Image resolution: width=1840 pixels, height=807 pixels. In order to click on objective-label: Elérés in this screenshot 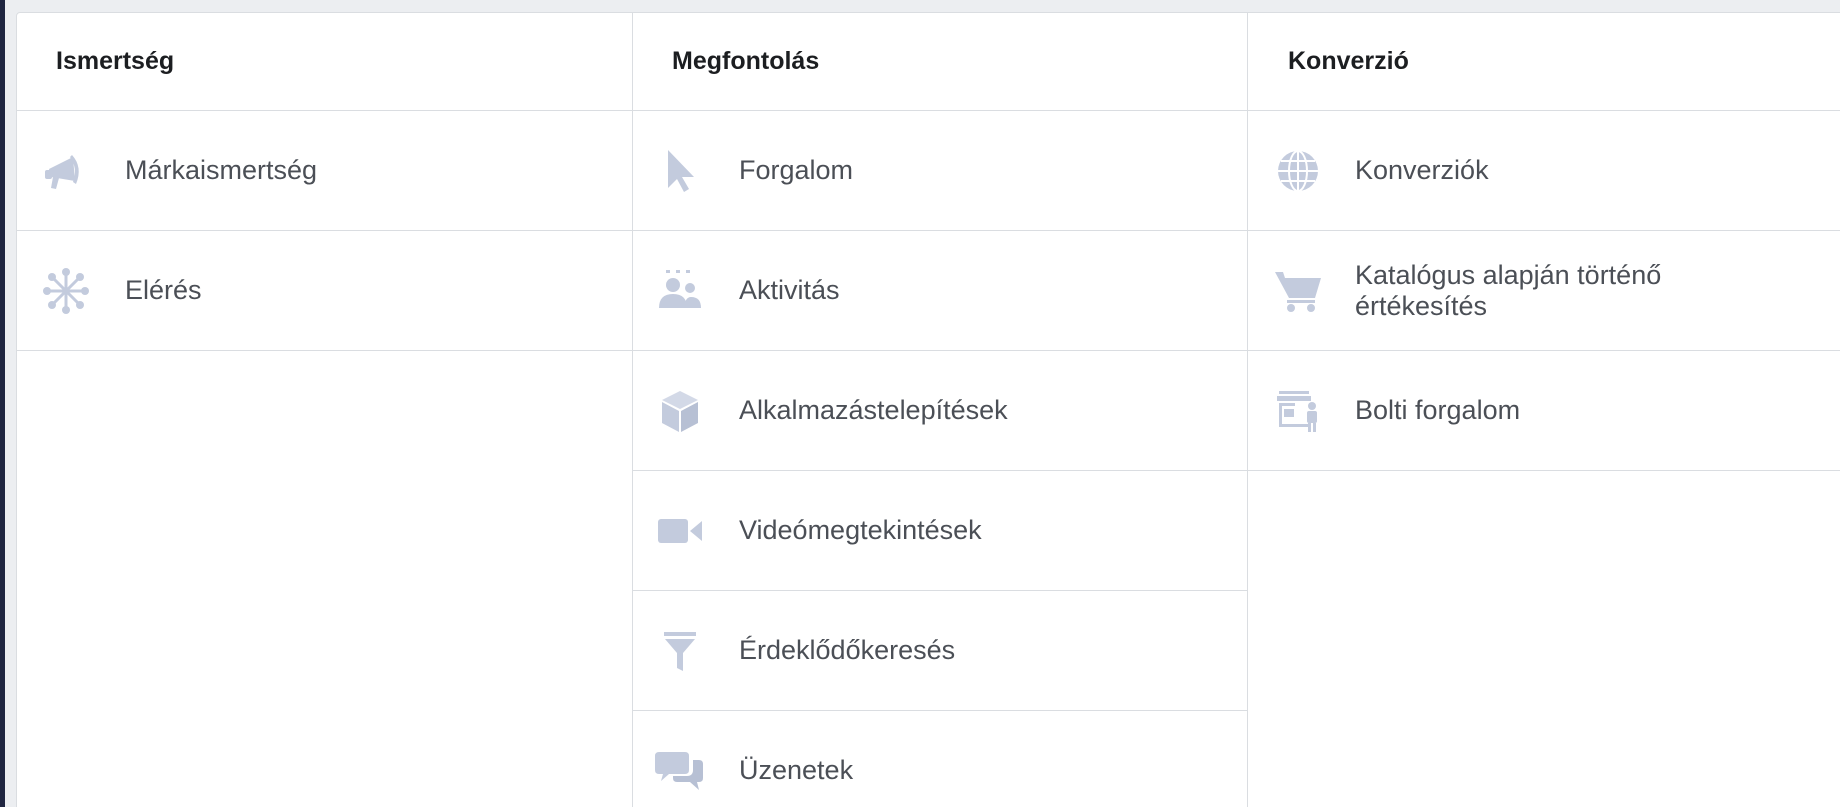, I will do `click(163, 290)`.